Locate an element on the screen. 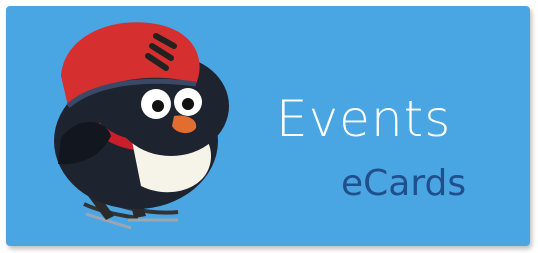 The image size is (538, 253). banner-title: Events is located at coordinates (364, 119).